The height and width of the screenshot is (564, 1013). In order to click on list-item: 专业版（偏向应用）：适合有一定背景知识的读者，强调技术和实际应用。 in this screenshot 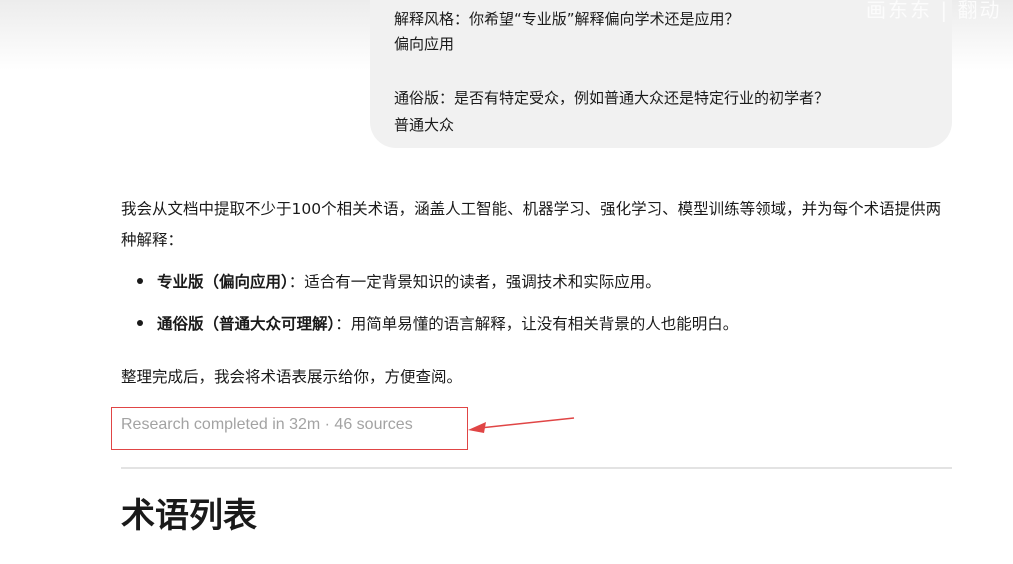, I will do `click(391, 282)`.